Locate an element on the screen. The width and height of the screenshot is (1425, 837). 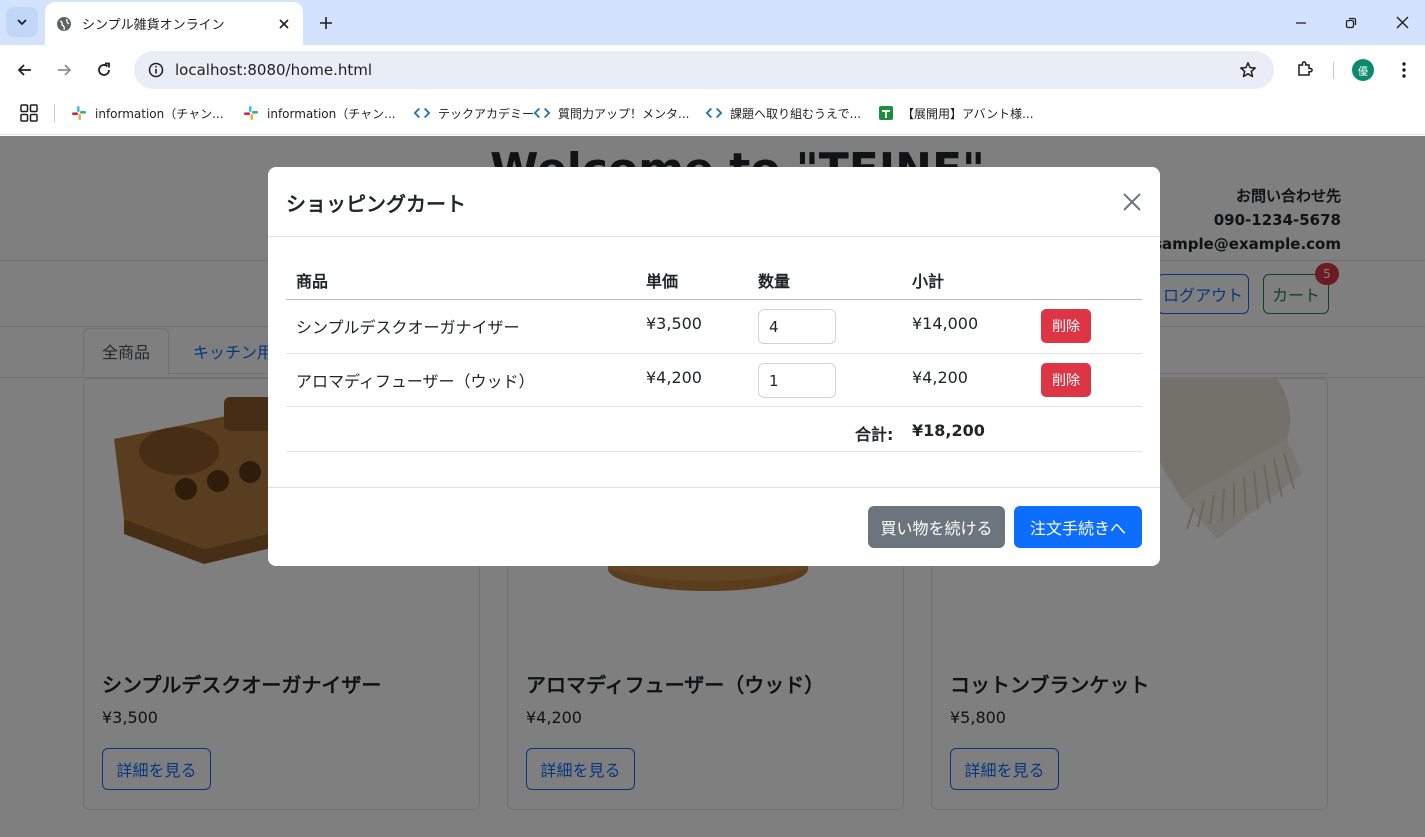
chevron-down-icon is located at coordinates (22, 22).